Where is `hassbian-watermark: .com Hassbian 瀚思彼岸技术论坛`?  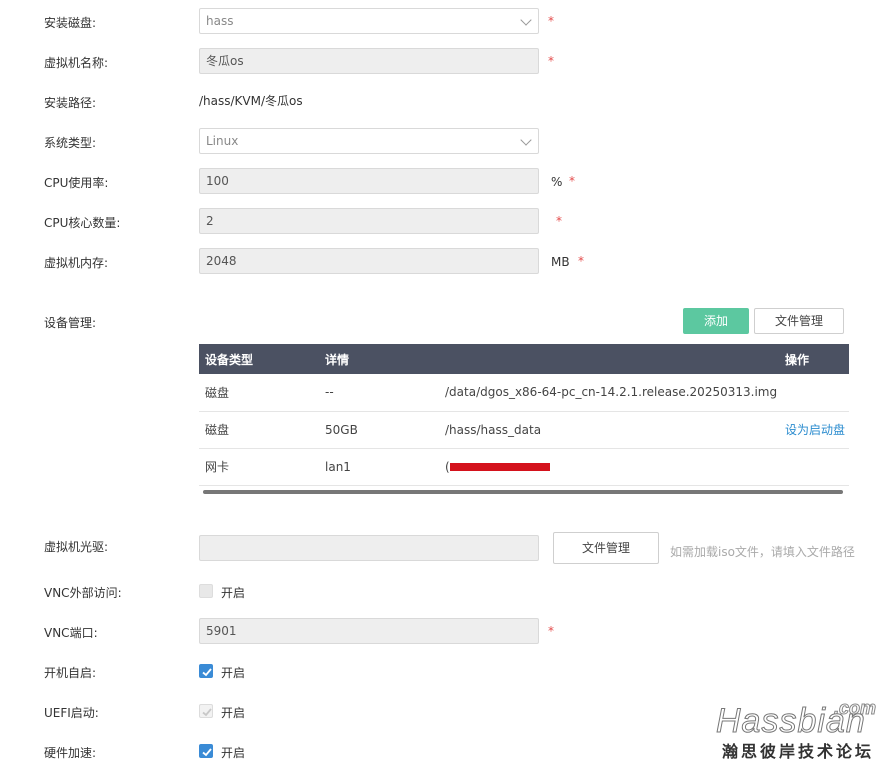 hassbian-watermark: .com Hassbian 瀚思彼岸技术论坛 is located at coordinates (801, 730).